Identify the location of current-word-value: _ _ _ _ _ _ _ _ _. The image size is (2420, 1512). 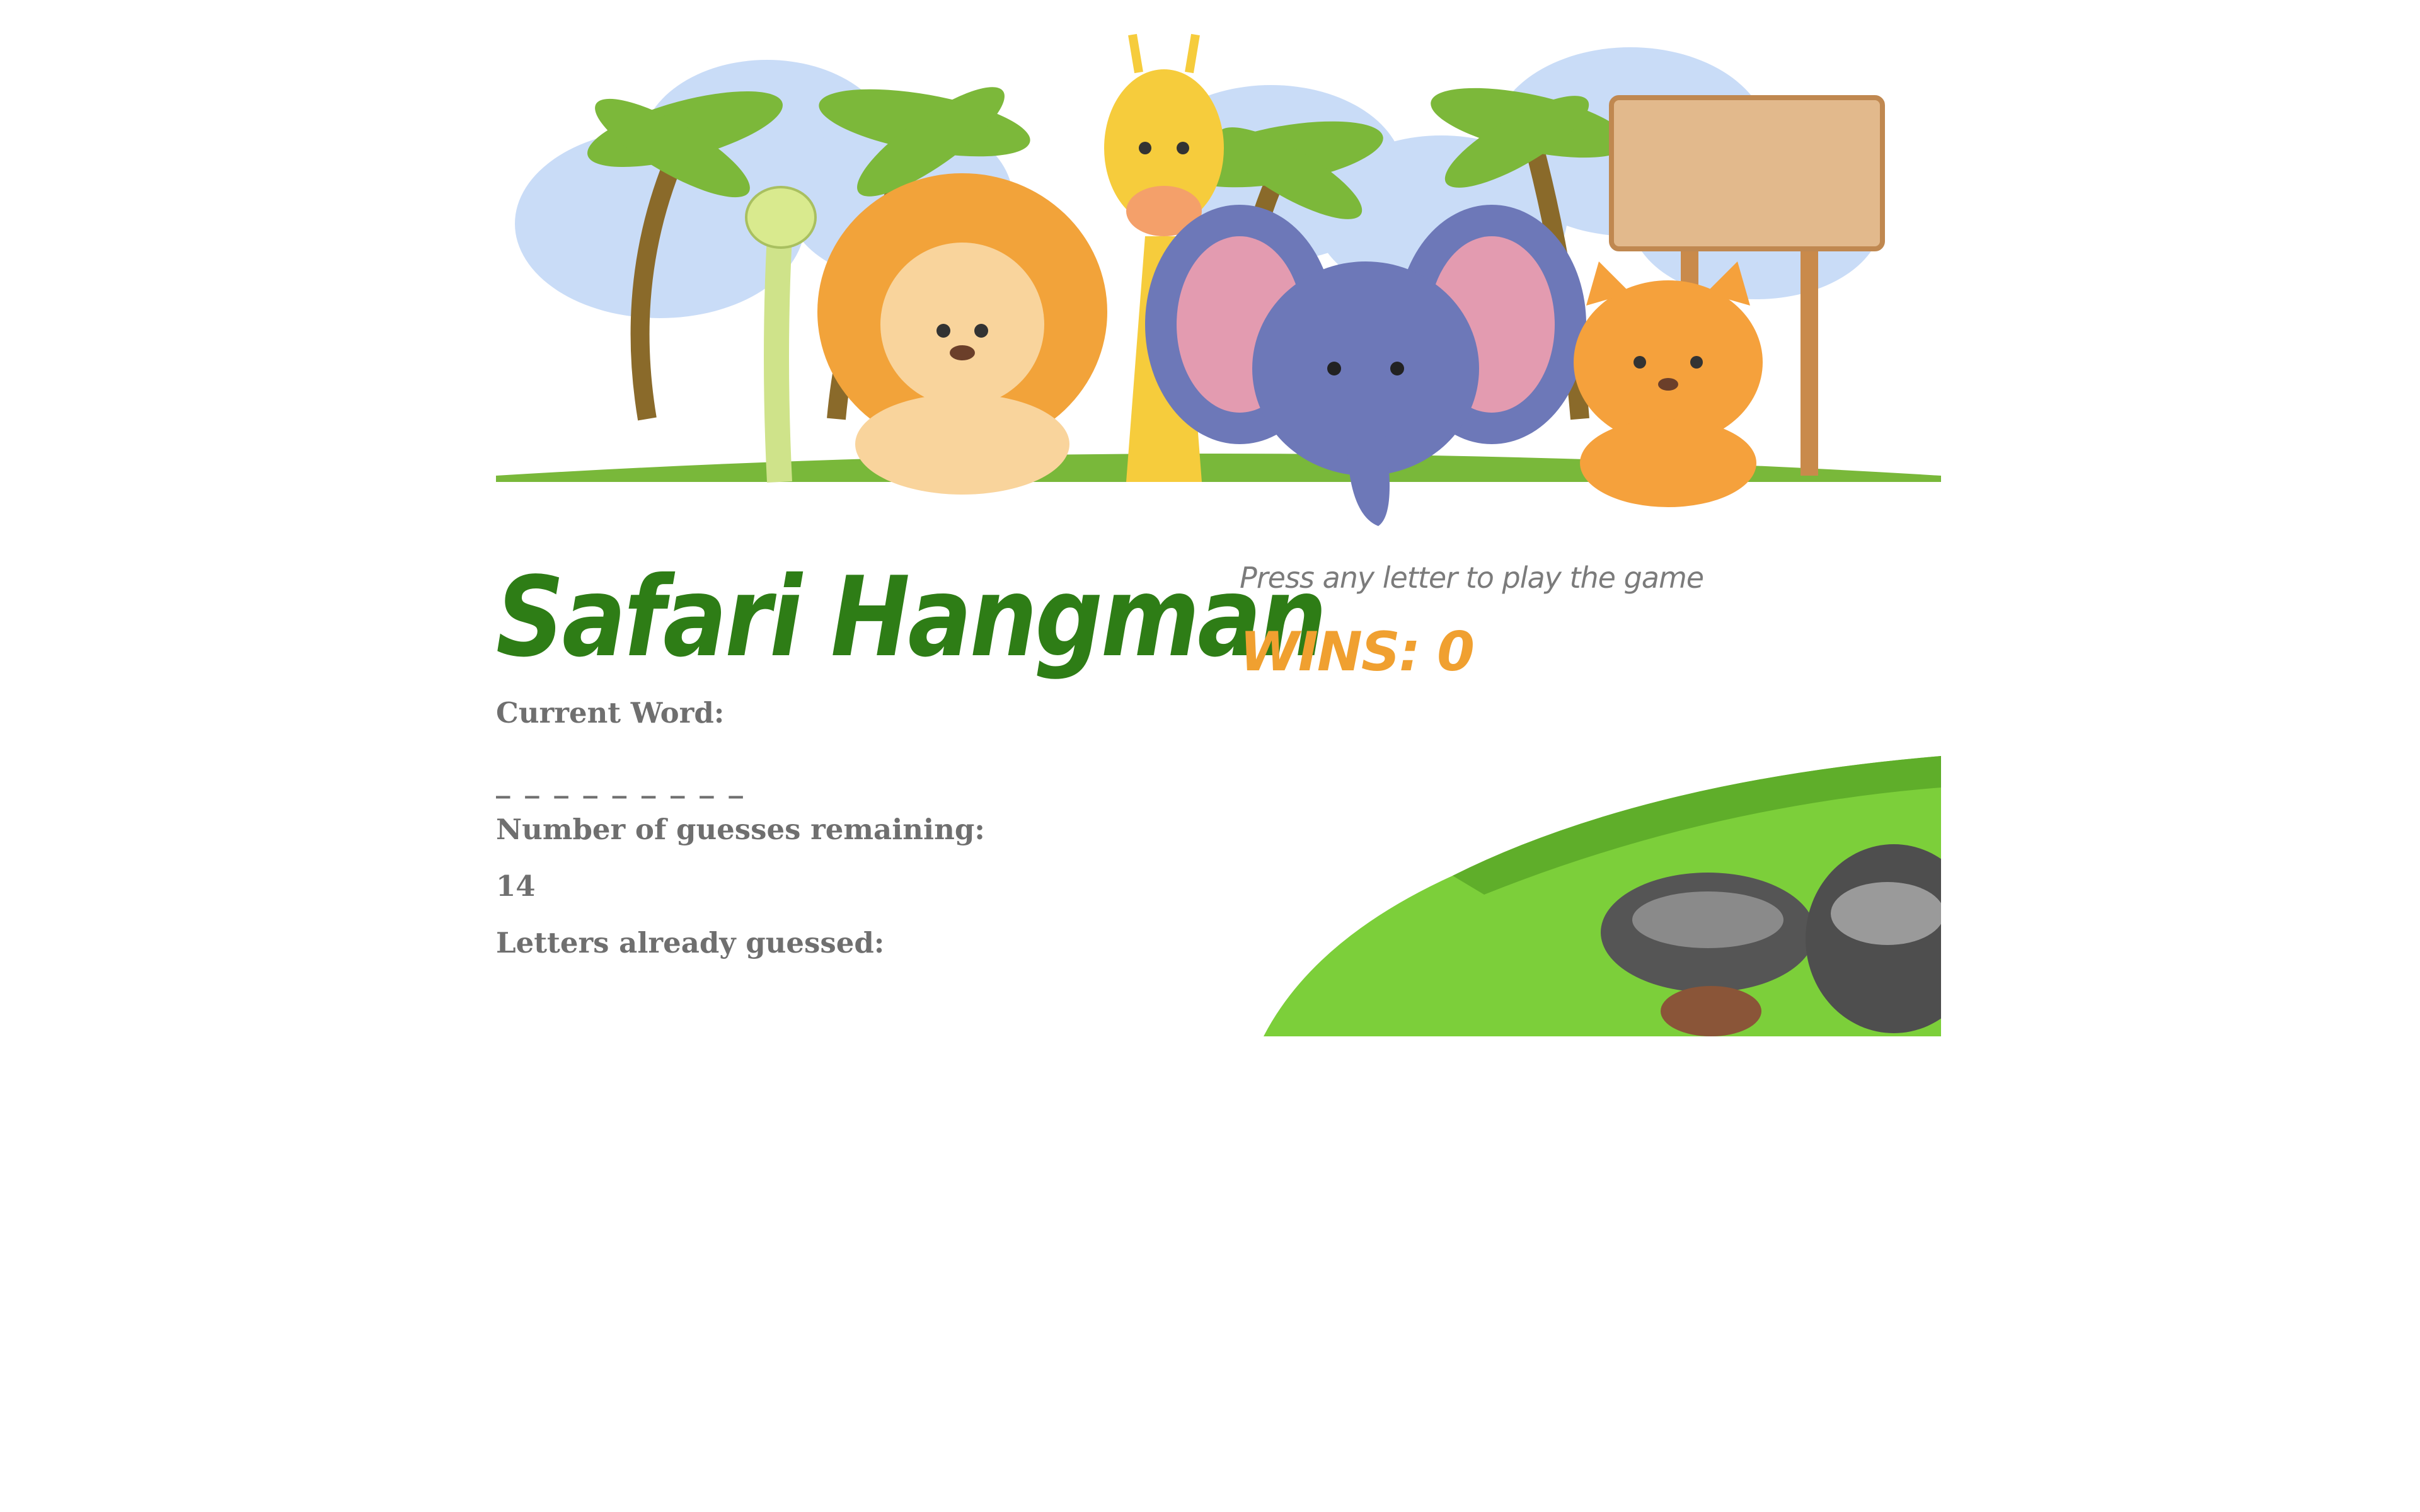
(621, 782).